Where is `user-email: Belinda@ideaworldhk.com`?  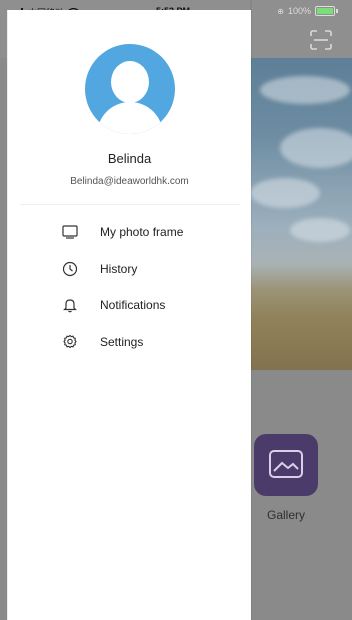 user-email: Belinda@ideaworldhk.com is located at coordinates (129, 181).